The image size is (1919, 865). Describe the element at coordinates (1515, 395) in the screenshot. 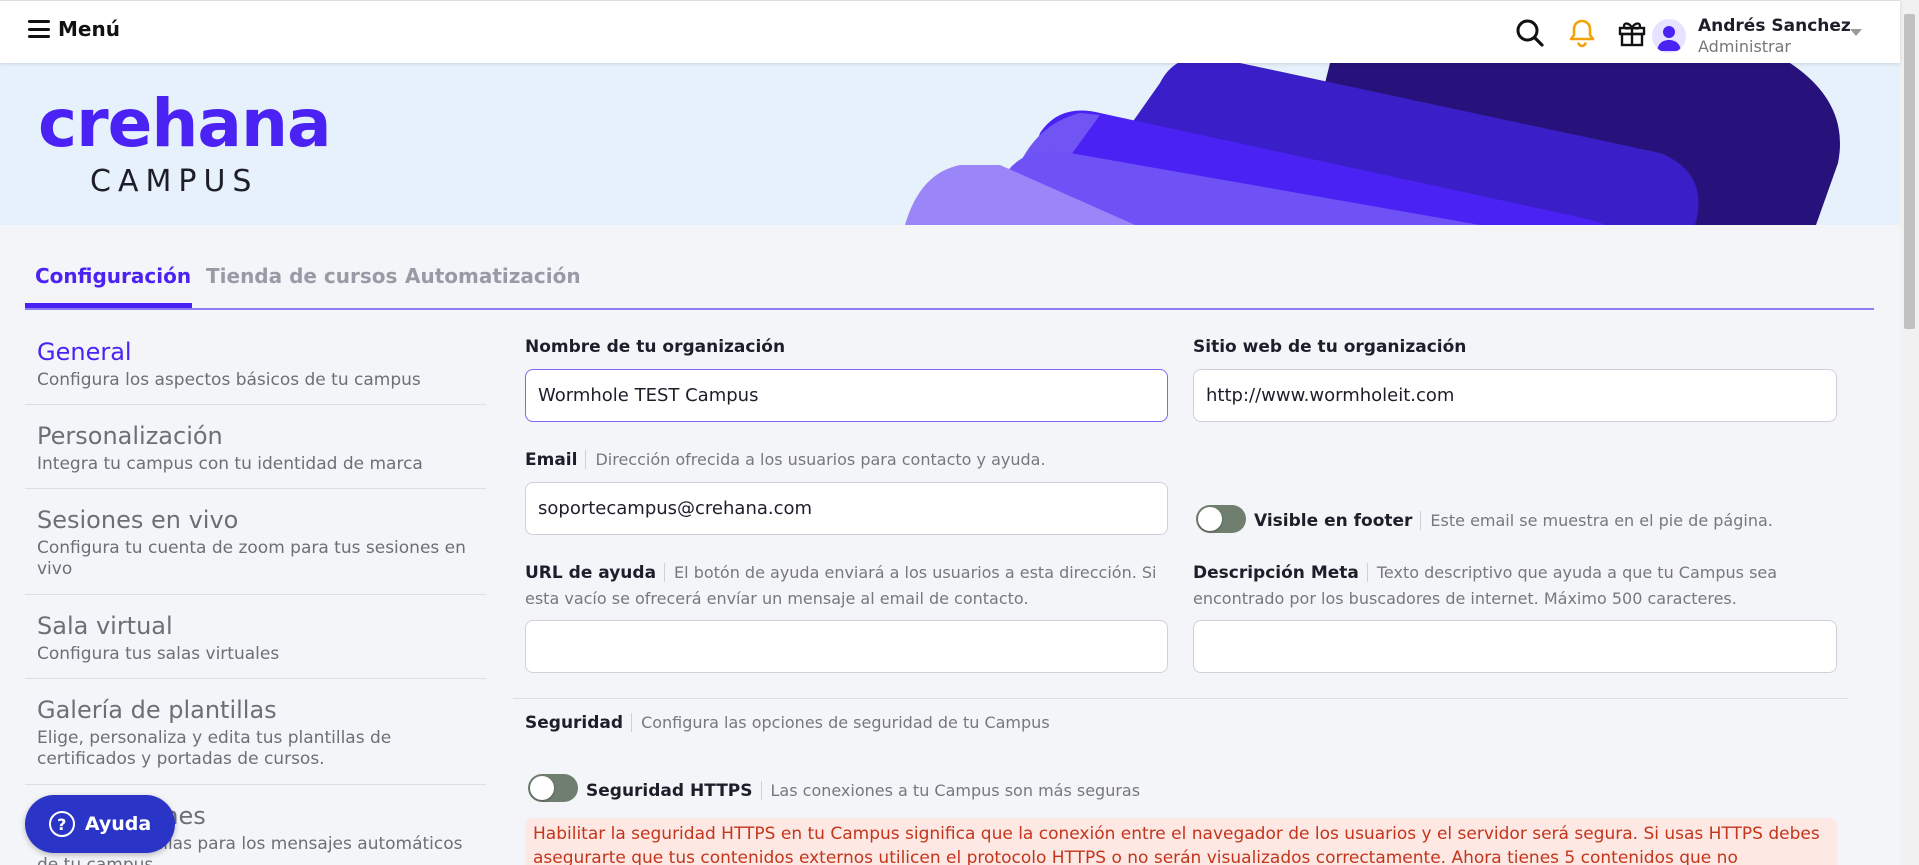

I see `website-input: http://www.wormholeit.com` at that location.